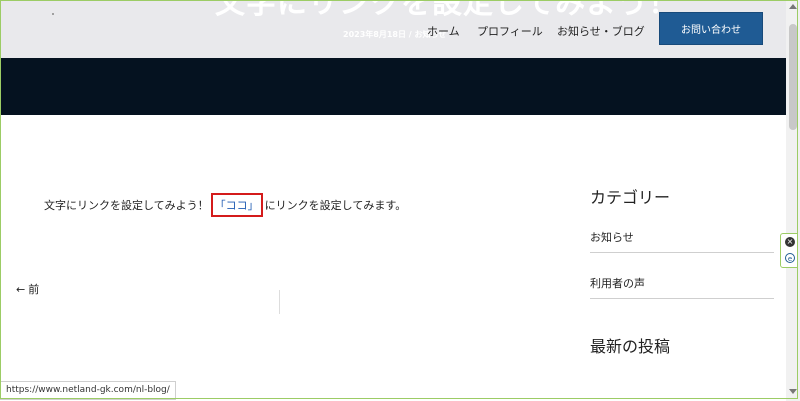 The height and width of the screenshot is (401, 800). I want to click on post-text-after: にリンクを設定してみます。, so click(335, 205).